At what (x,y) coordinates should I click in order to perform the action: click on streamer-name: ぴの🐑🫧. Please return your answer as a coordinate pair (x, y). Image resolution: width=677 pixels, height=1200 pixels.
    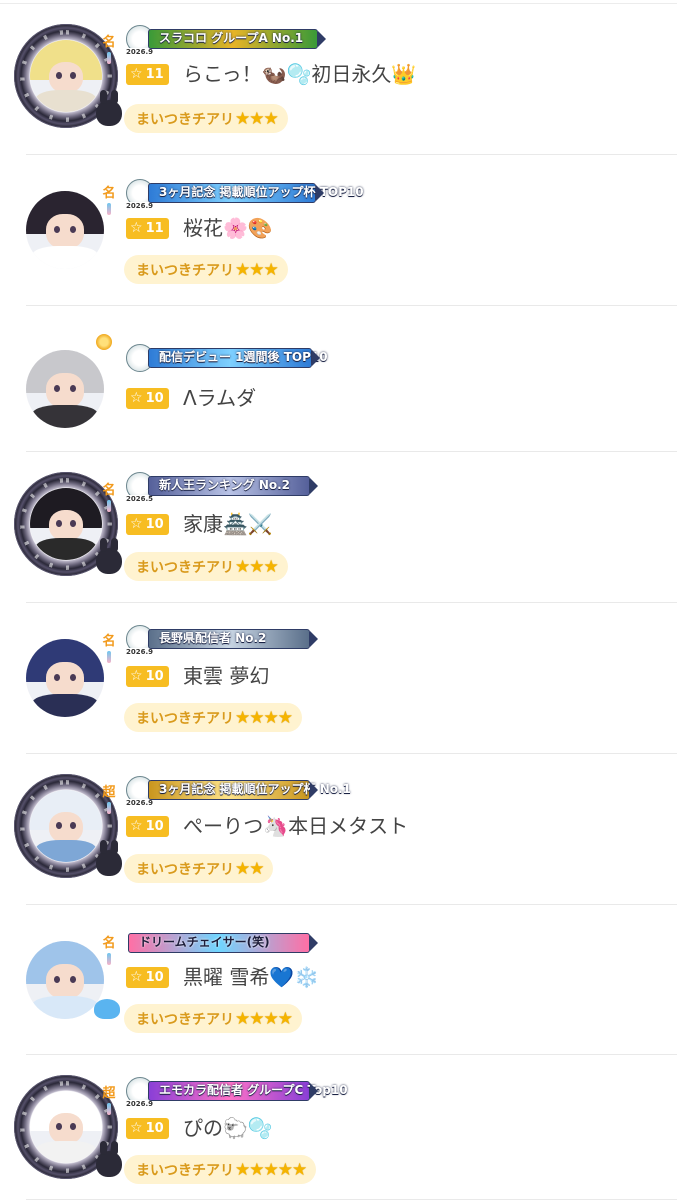
    Looking at the image, I should click on (228, 1128).